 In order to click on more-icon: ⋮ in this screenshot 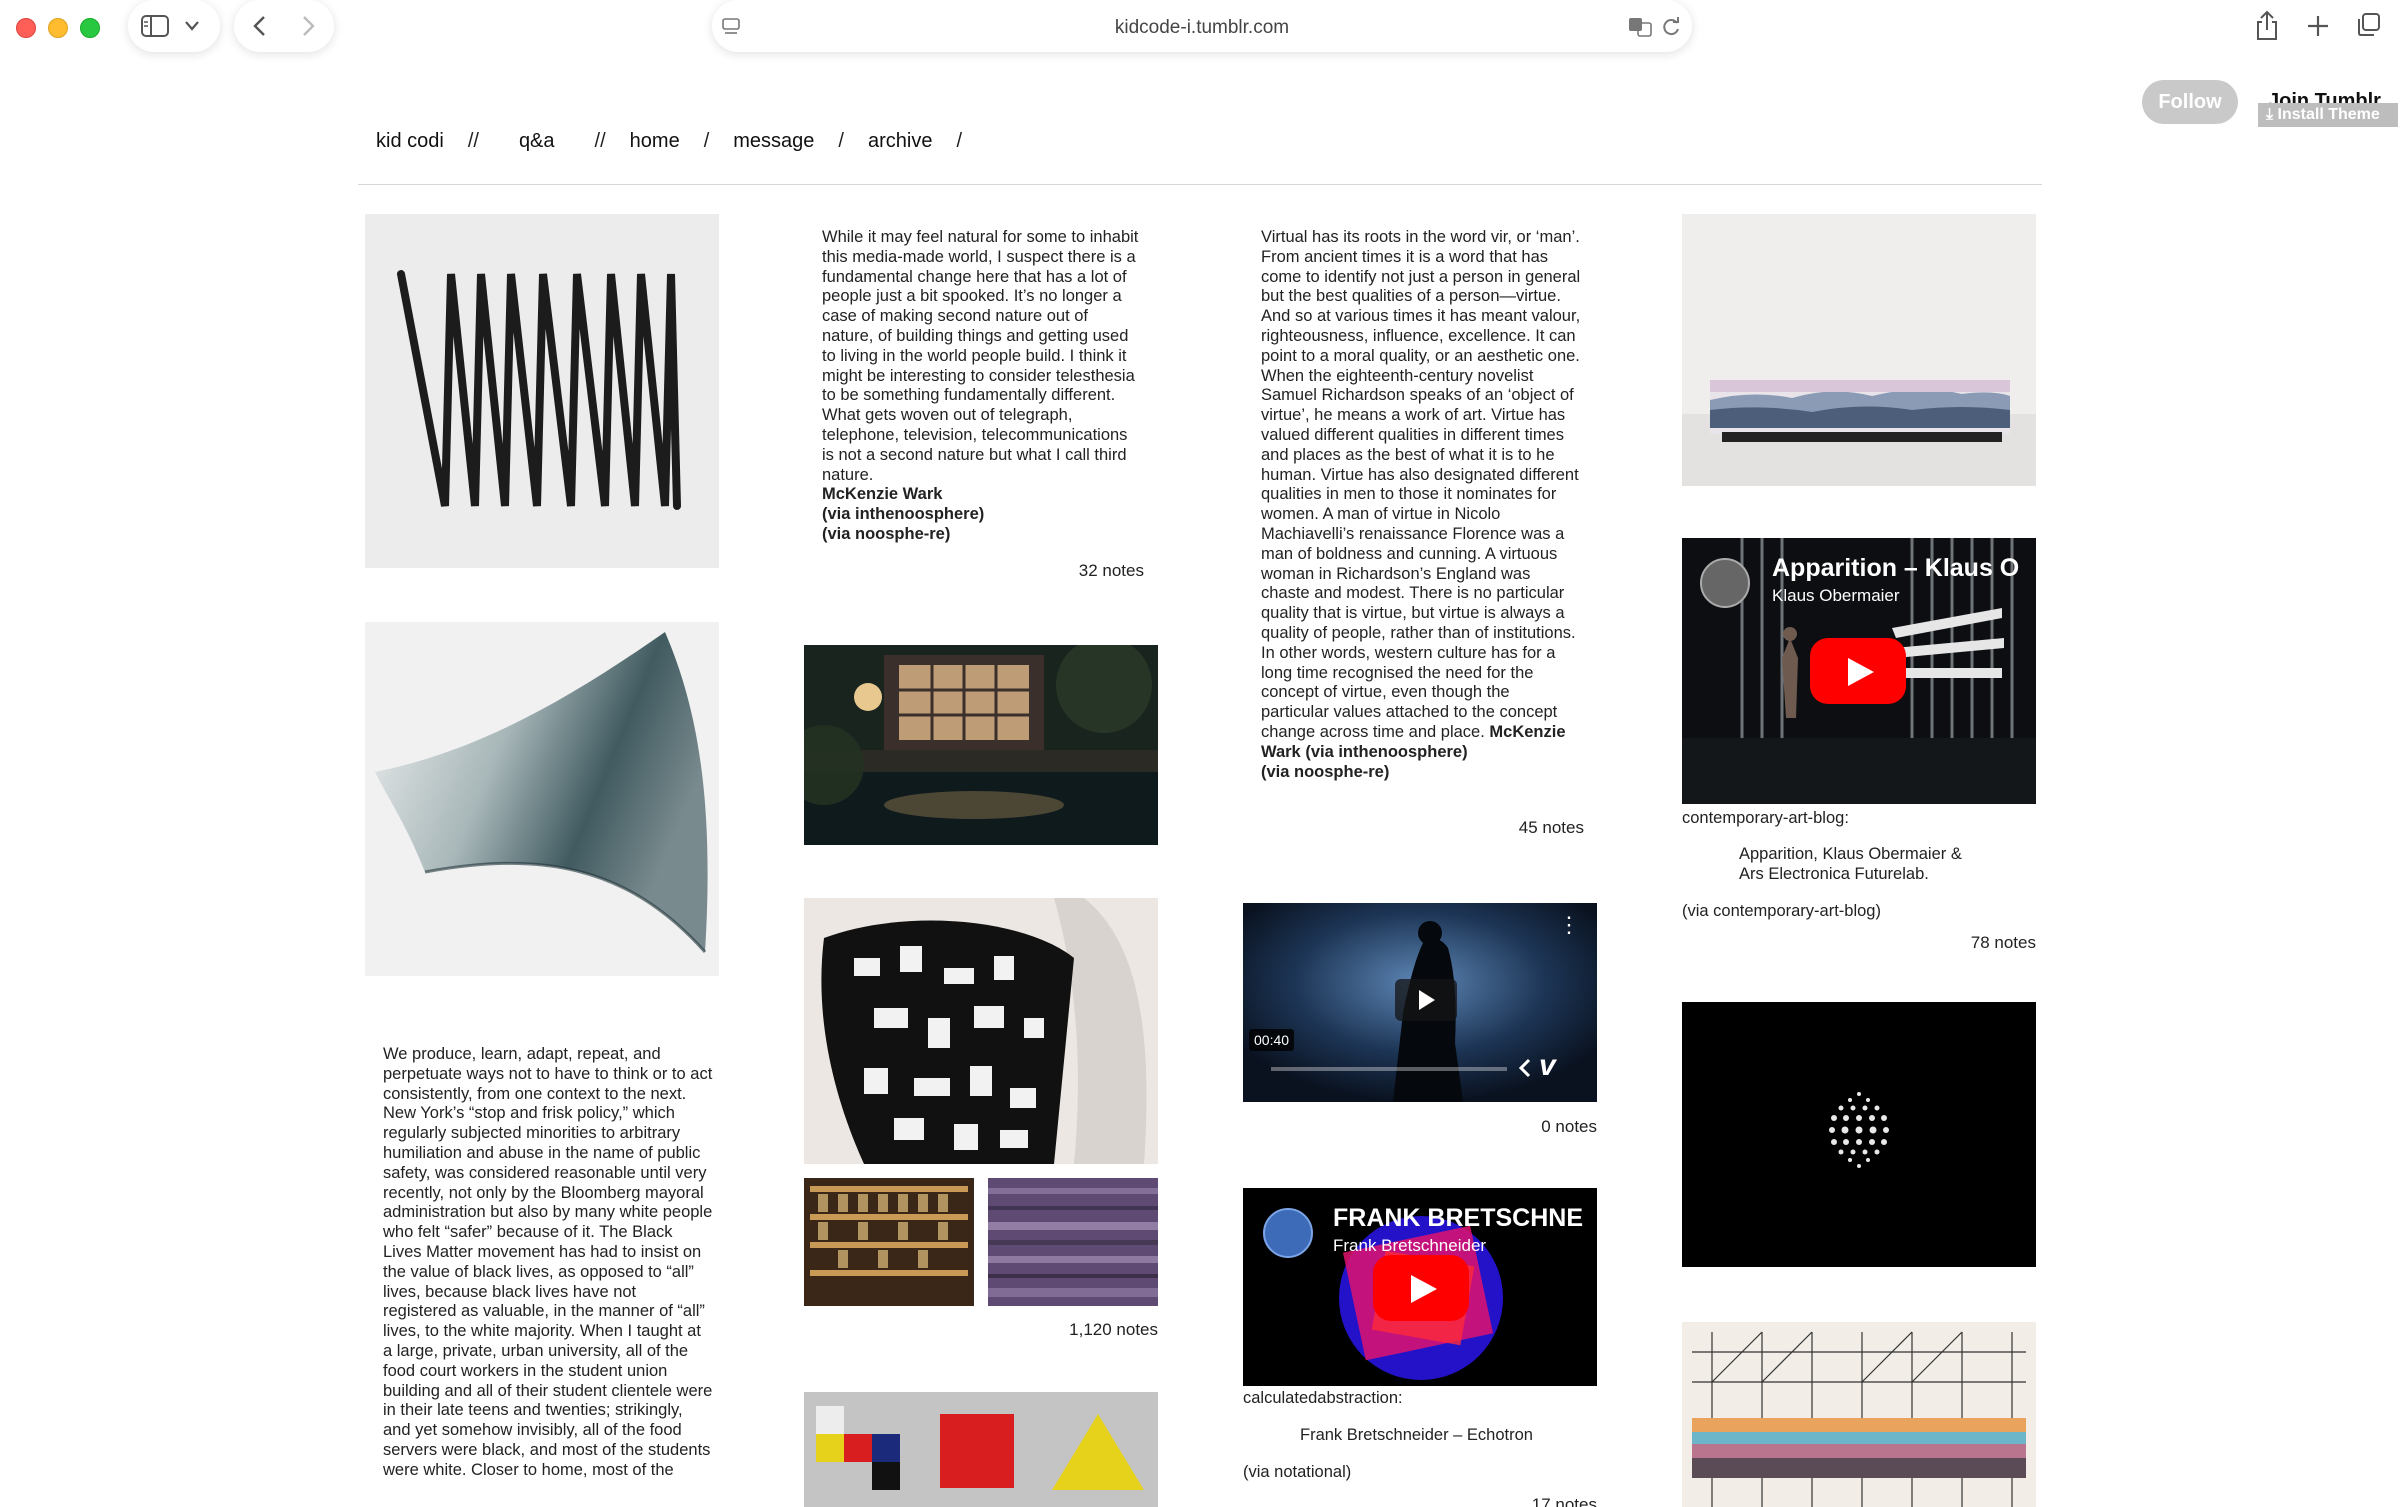, I will do `click(1569, 925)`.